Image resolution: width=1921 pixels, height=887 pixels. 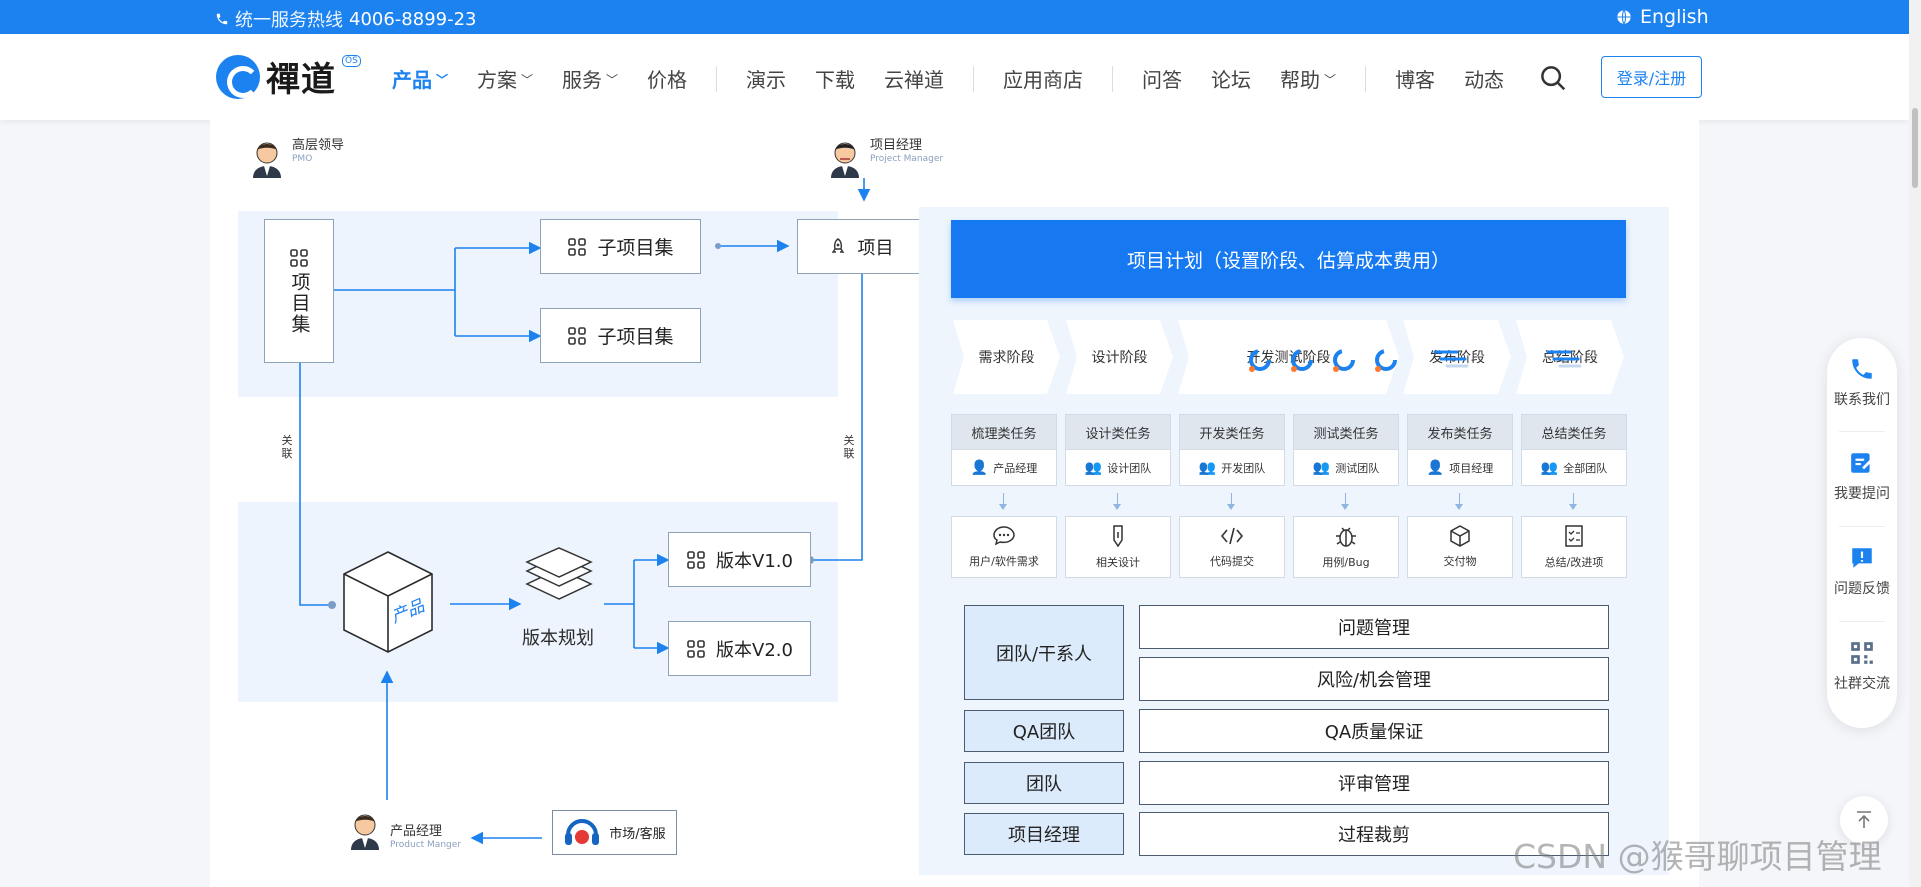 What do you see at coordinates (1862, 476) in the screenshot?
I see `sidebar-item-ask: 我要提问` at bounding box center [1862, 476].